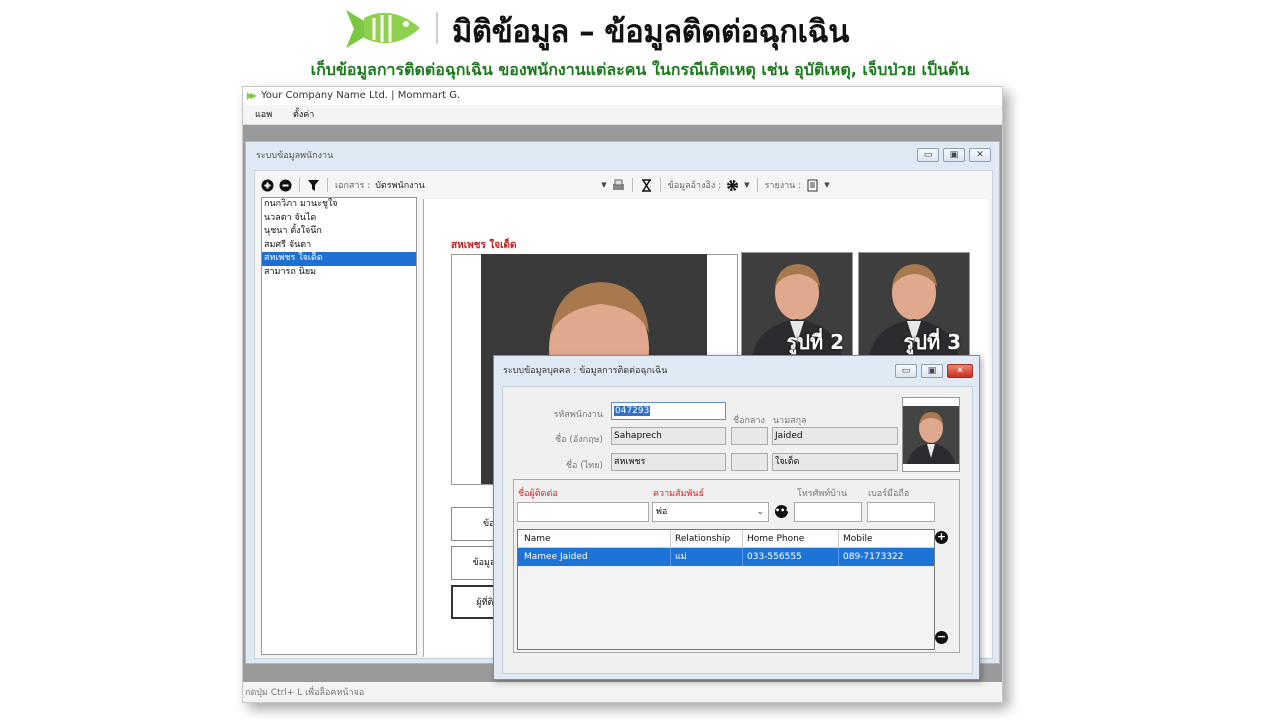  I want to click on cell-home-phone: 033-556555, so click(791, 557).